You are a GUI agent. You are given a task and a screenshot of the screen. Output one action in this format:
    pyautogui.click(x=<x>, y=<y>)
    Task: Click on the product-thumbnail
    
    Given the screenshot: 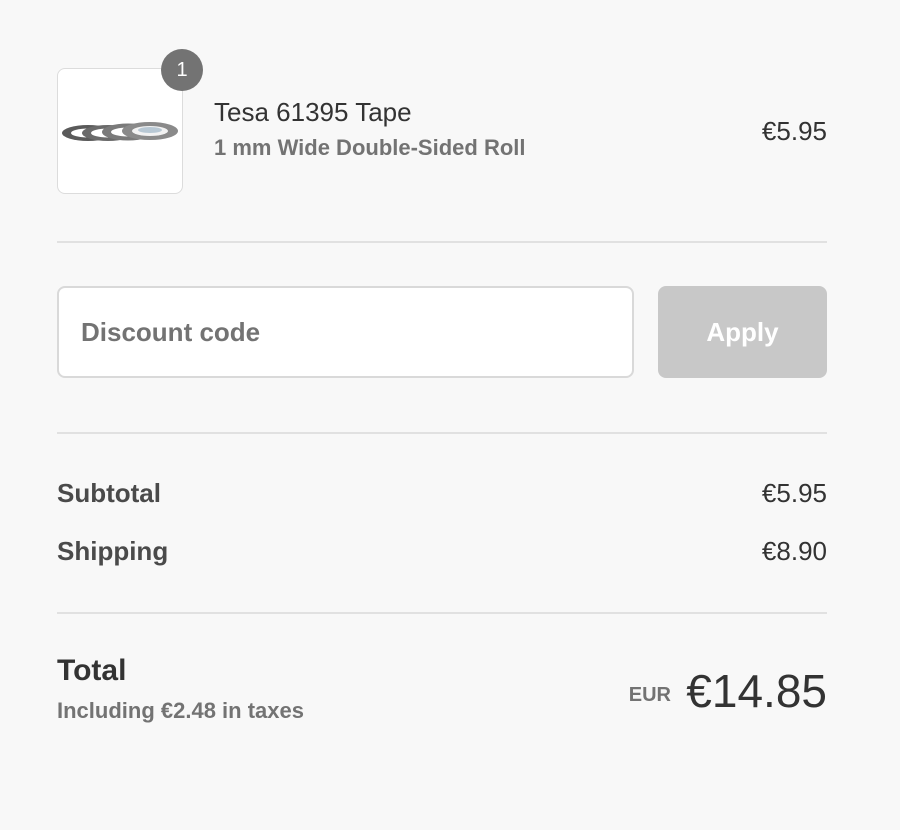 What is the action you would take?
    pyautogui.click(x=120, y=131)
    